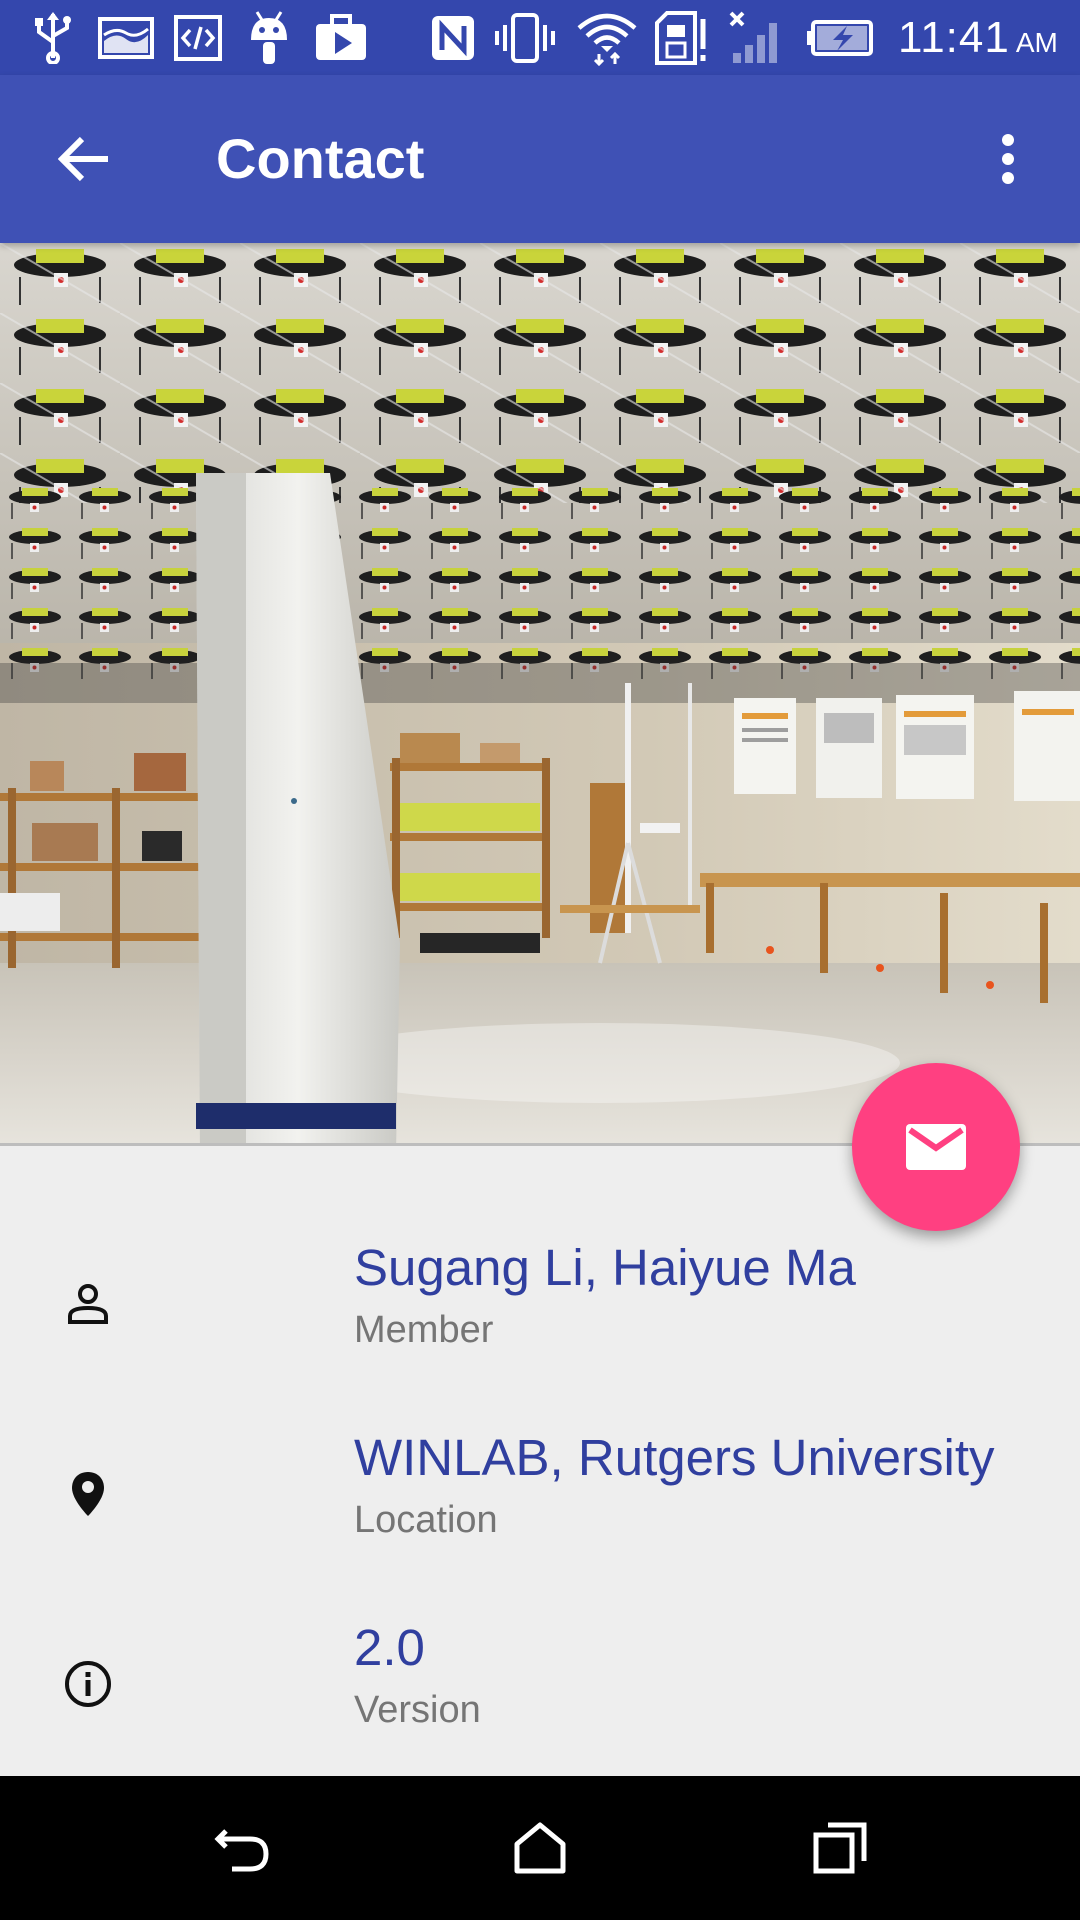 The image size is (1080, 1920). I want to click on usb-icon, so click(53, 38).